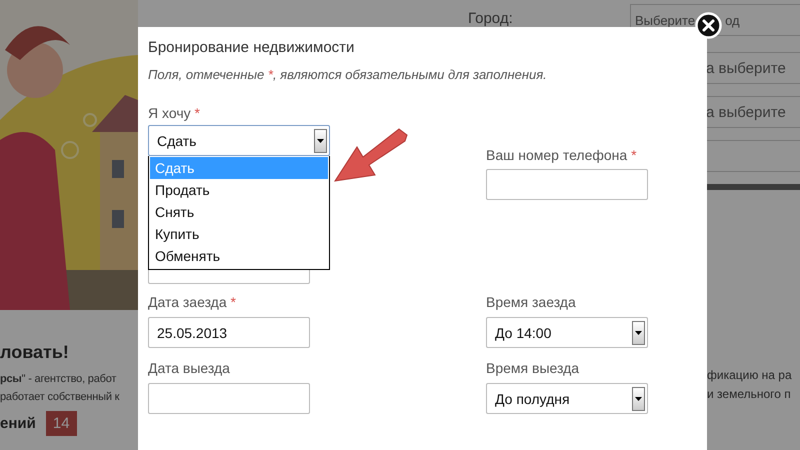 This screenshot has width=800, height=450. I want to click on required-note: Поля, отмеченные *, являются обязательными для заполнения., so click(348, 74).